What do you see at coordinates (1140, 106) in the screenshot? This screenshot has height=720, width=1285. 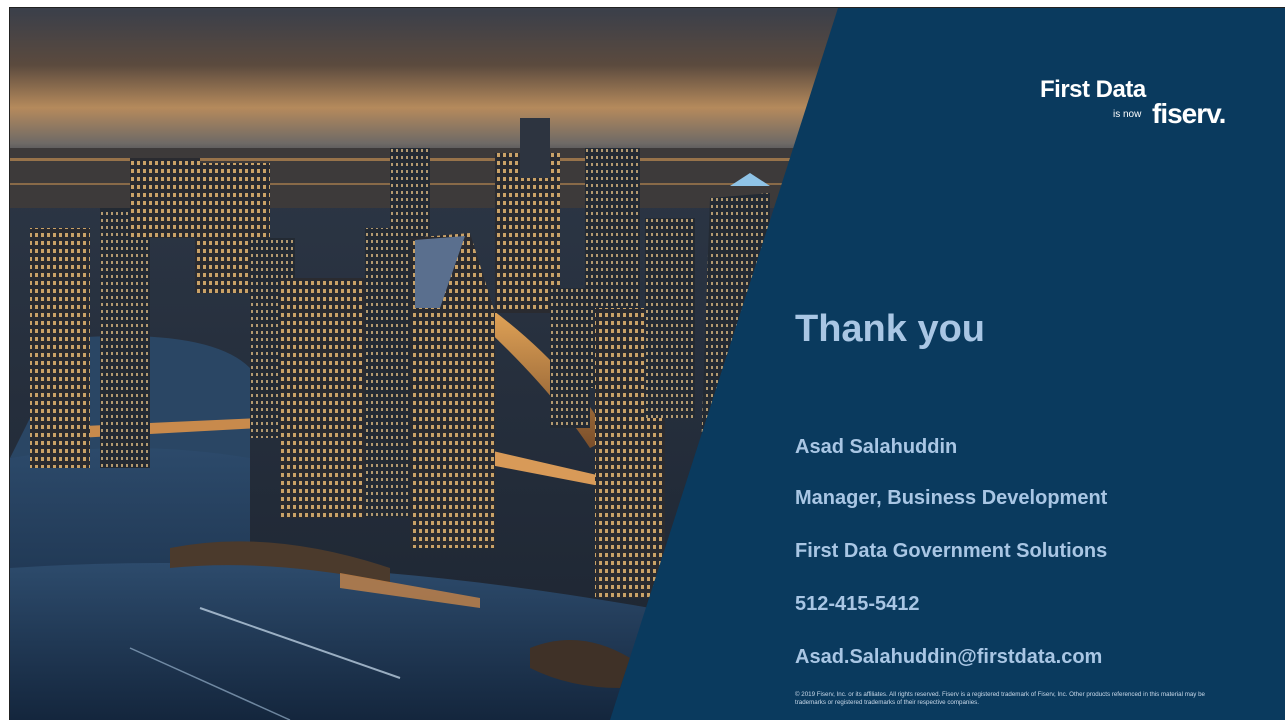 I see `first-data-fiserv-logo: First Data is now fiserv.` at bounding box center [1140, 106].